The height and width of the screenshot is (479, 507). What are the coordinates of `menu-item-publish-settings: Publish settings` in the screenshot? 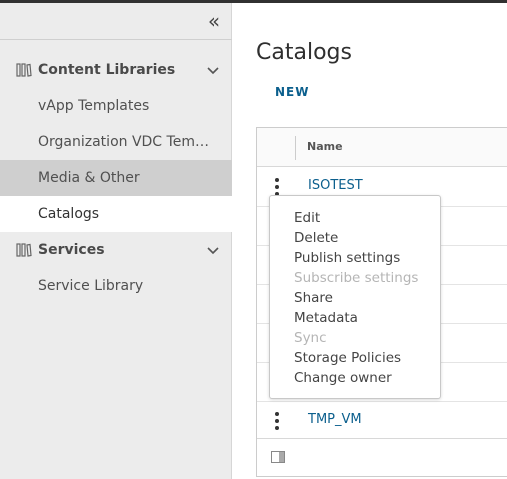 It's located at (347, 258).